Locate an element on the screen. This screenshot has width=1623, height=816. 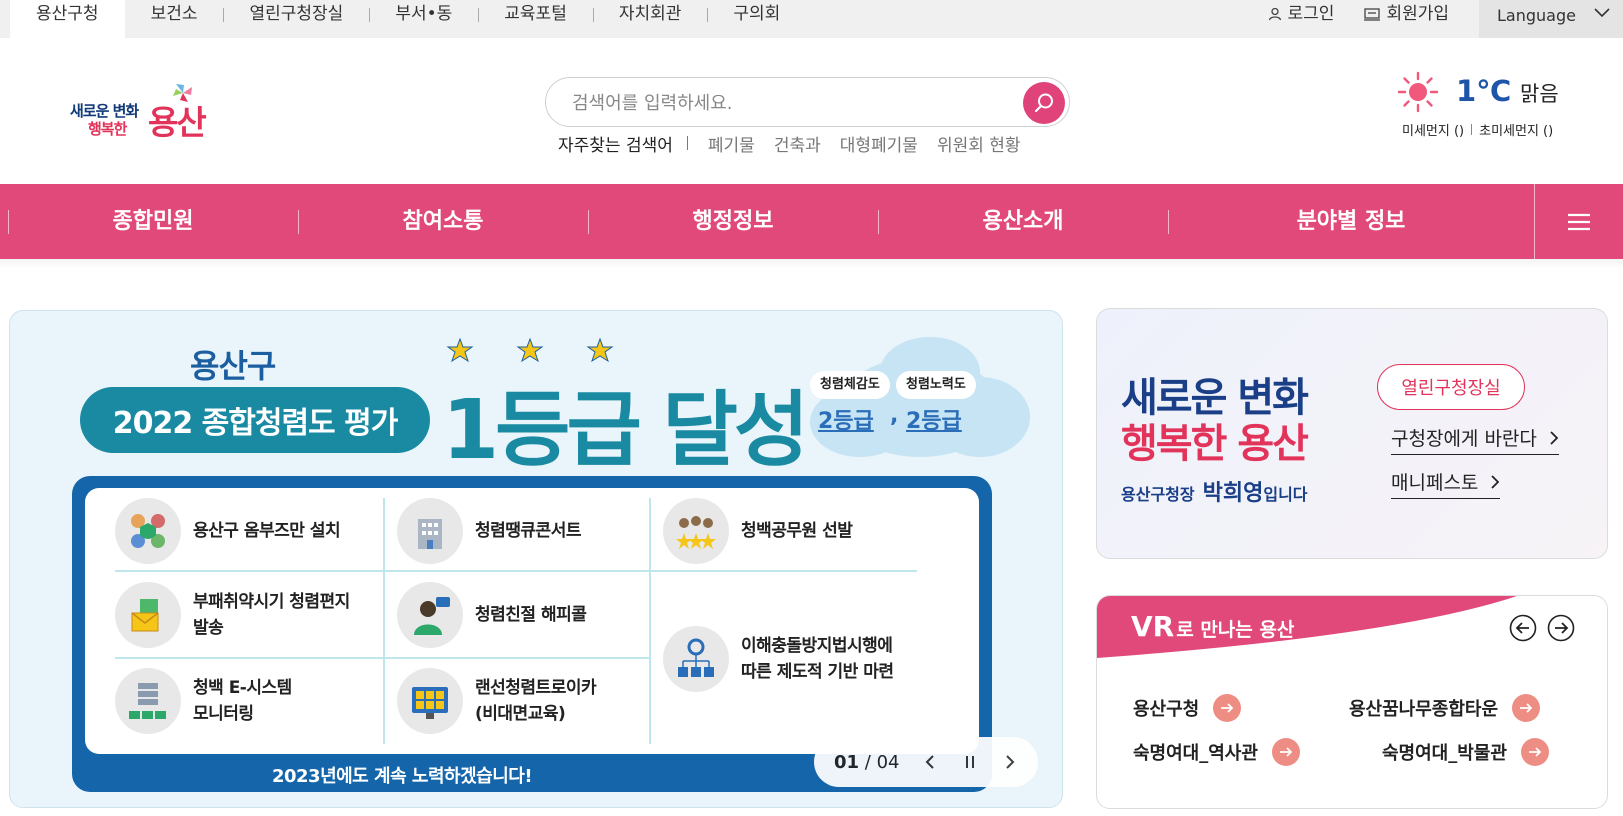
keyword-link: 대형폐기물 is located at coordinates (879, 143).